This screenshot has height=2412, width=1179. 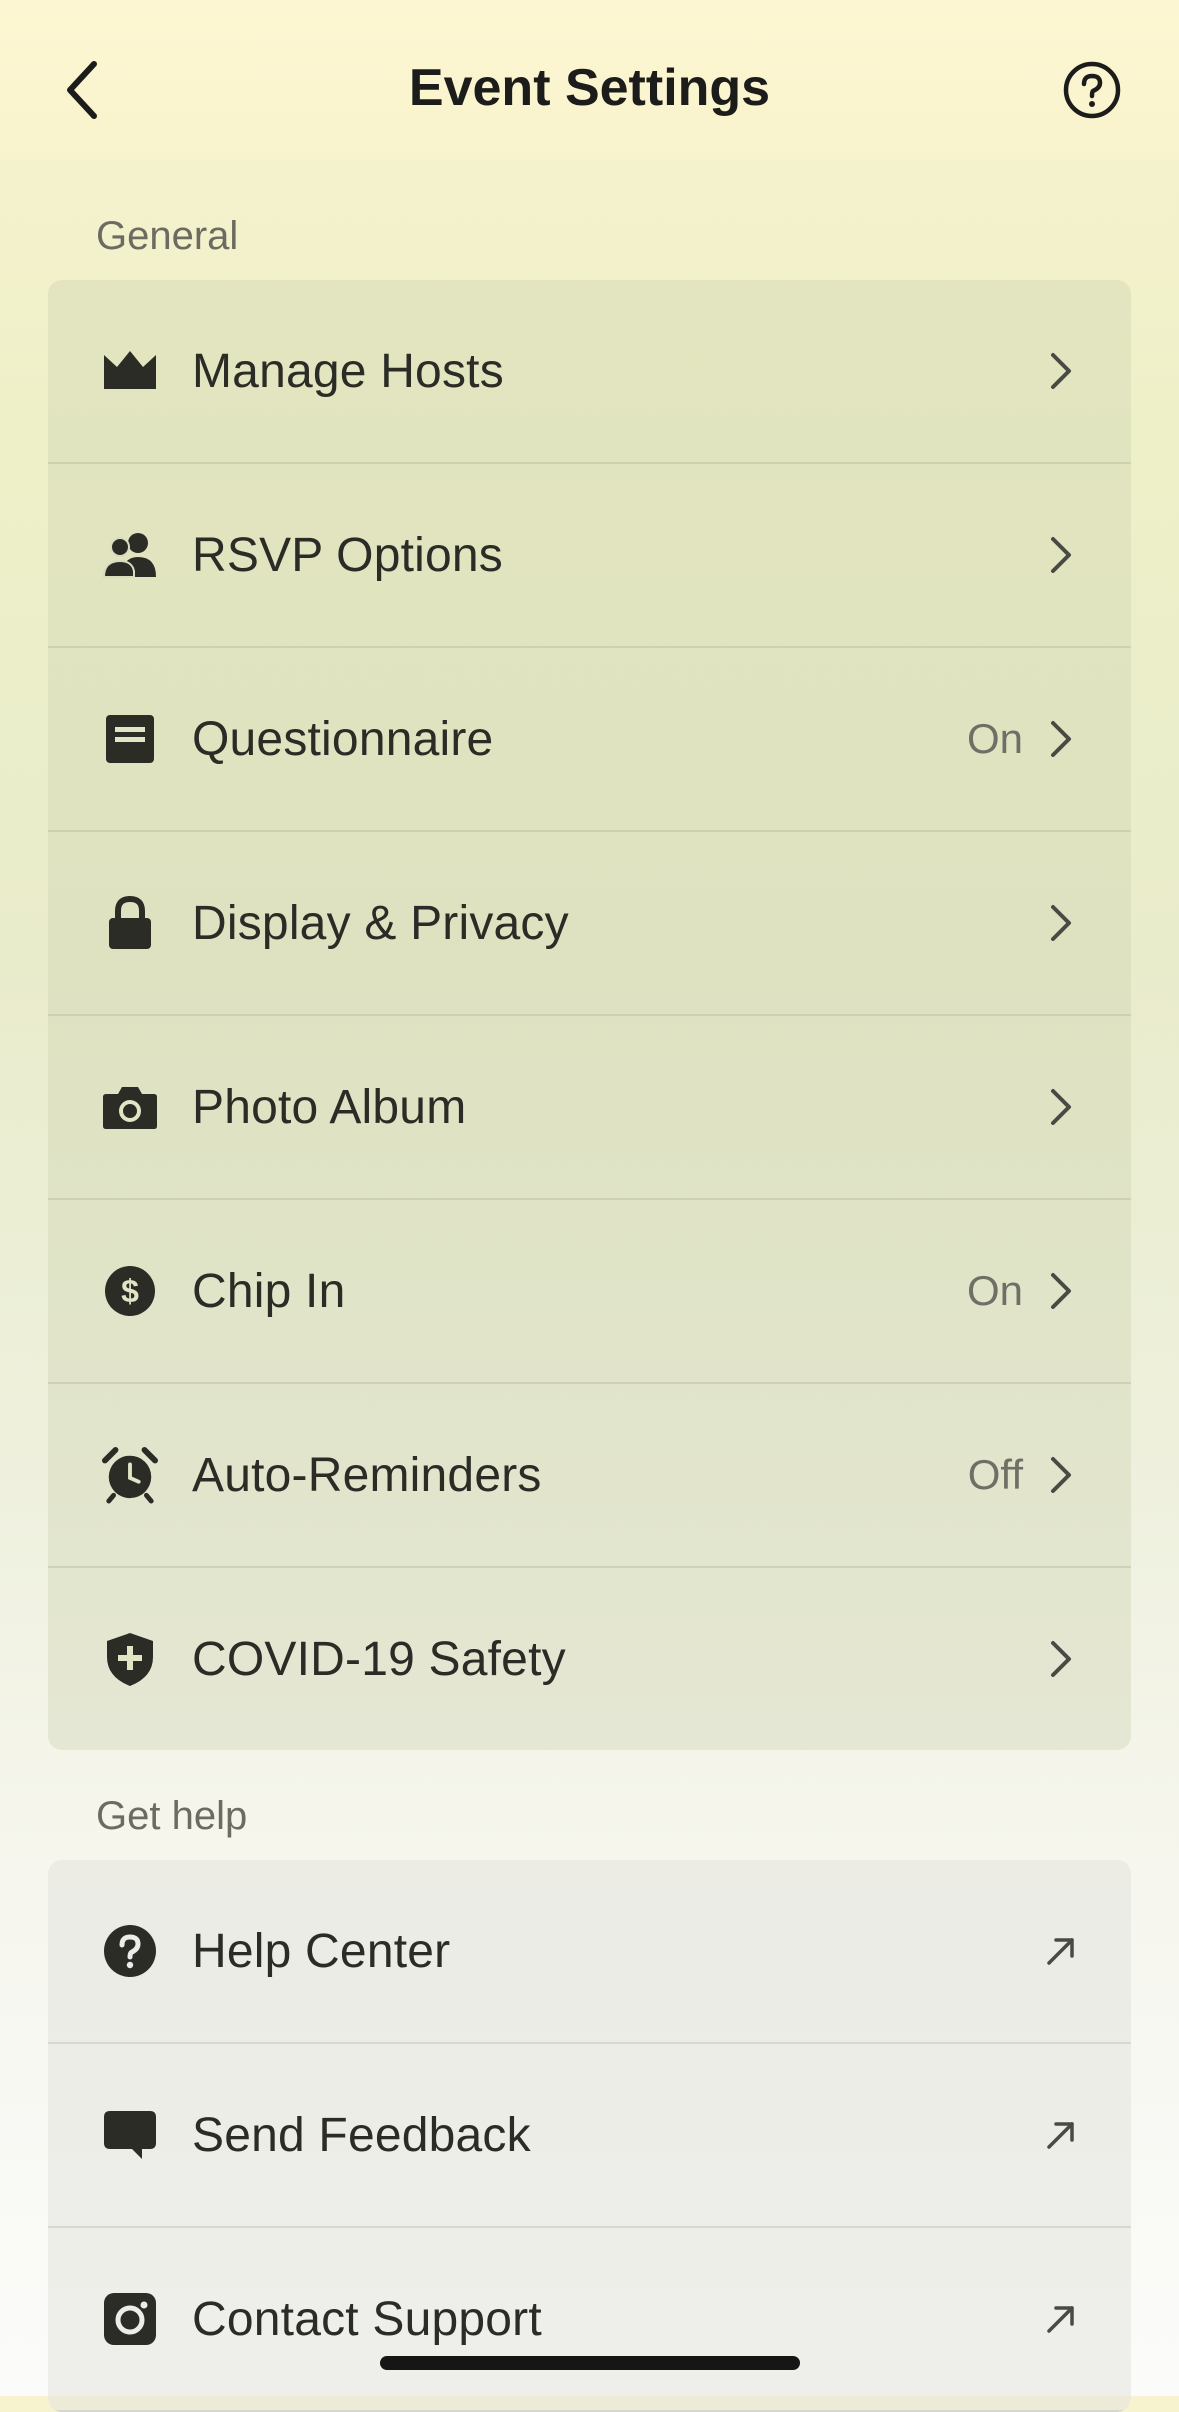 I want to click on help-item-contact-support: Contact Support, so click(x=589, y=2320).